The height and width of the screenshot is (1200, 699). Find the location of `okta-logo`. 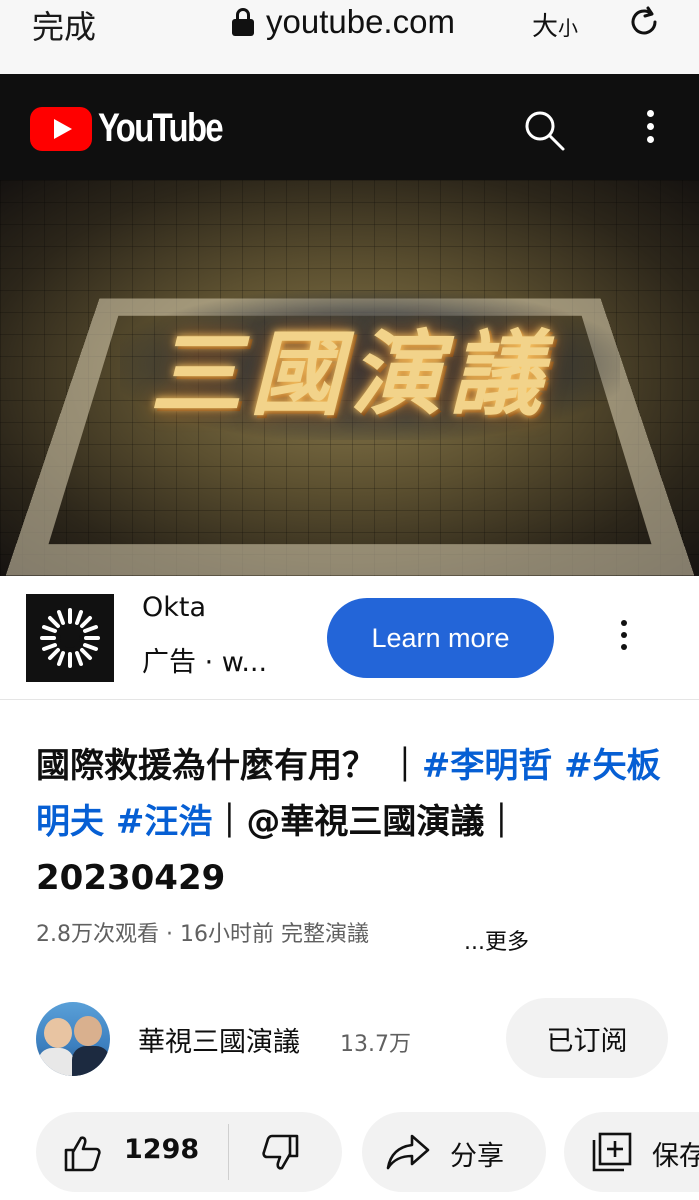

okta-logo is located at coordinates (70, 638).